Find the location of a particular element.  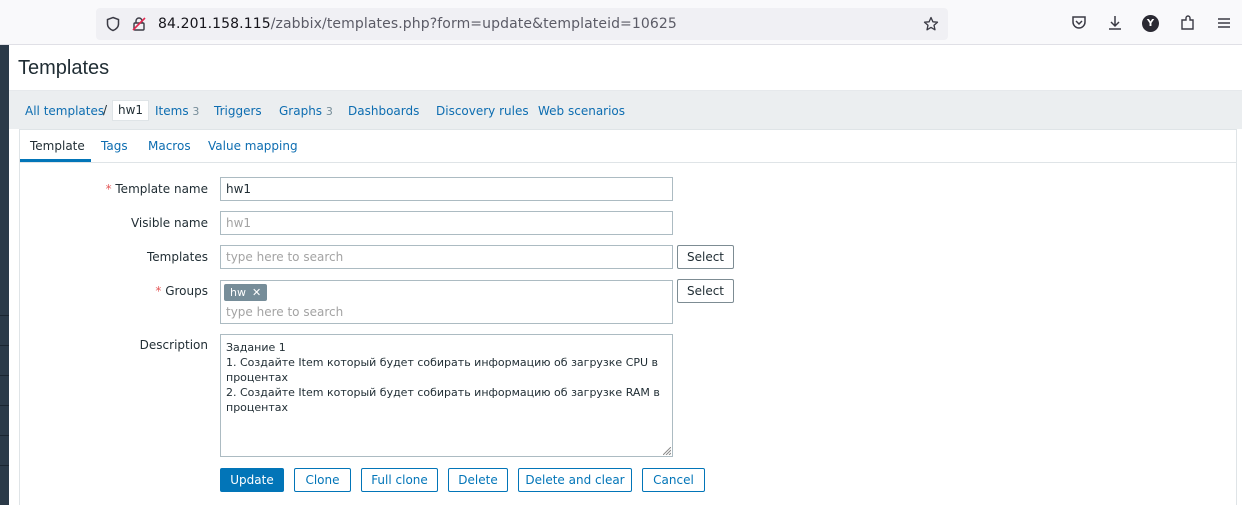

nav-triggers: Triggers is located at coordinates (238, 111).